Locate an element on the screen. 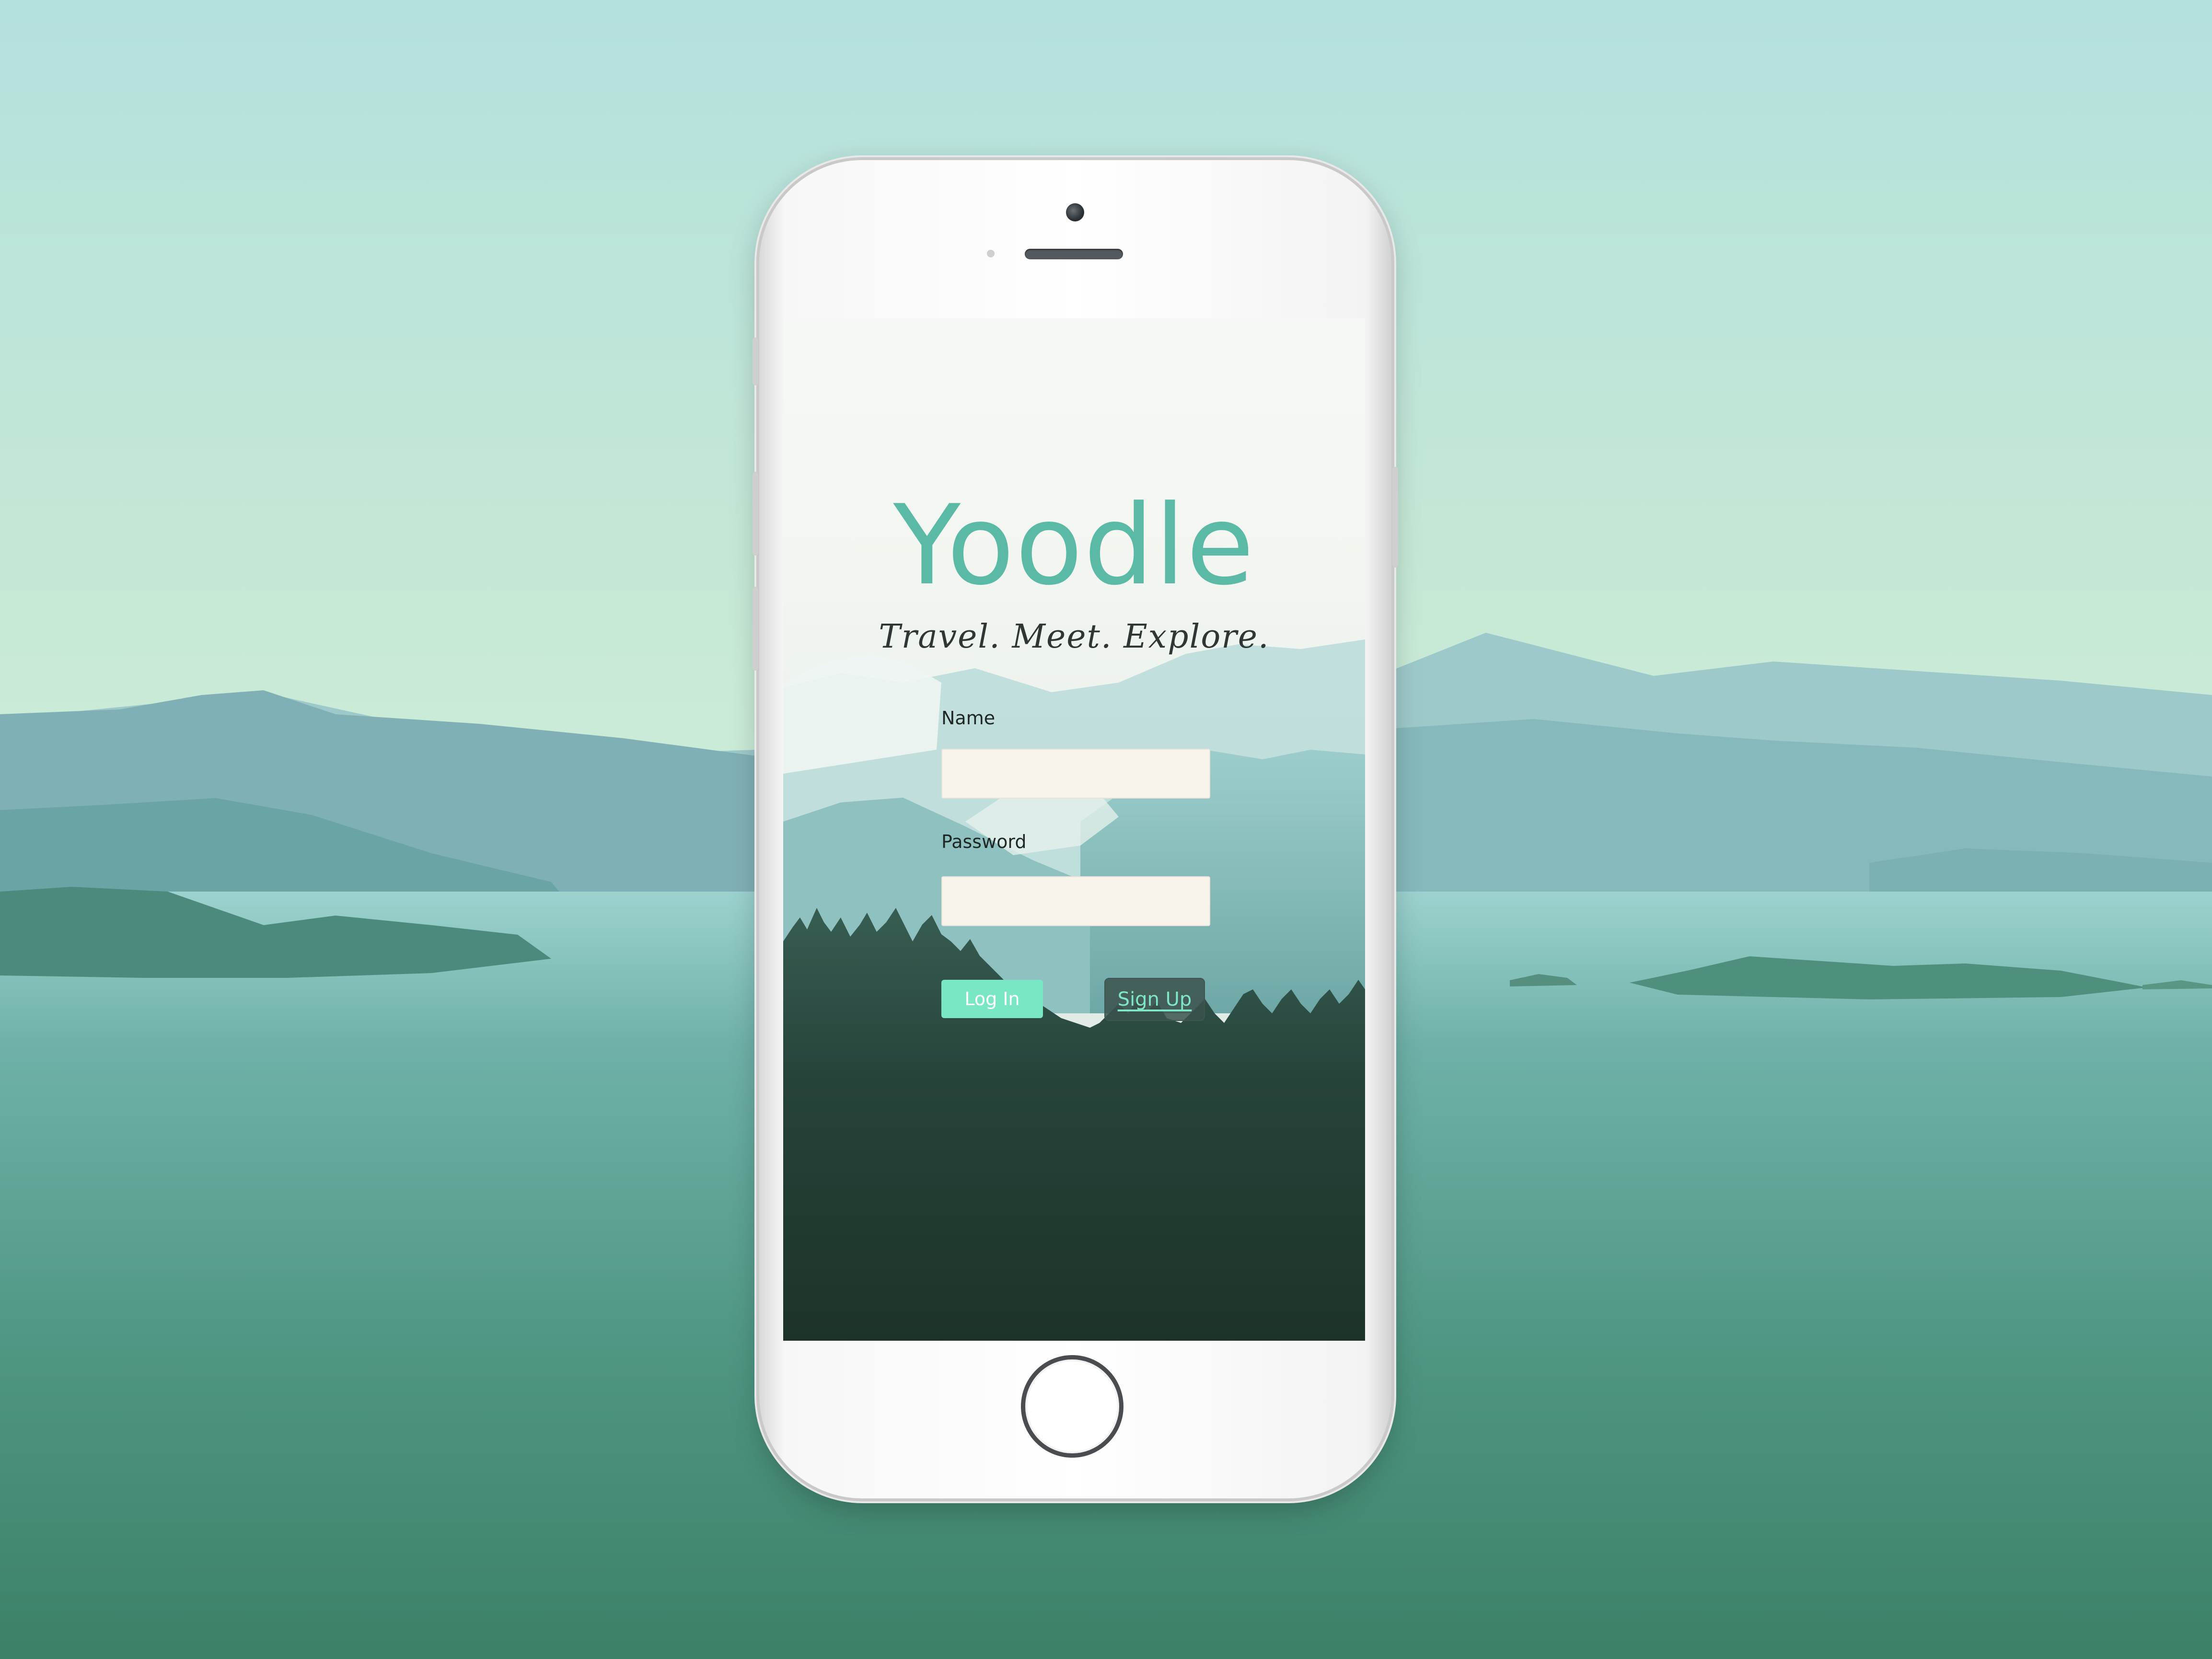 Image resolution: width=2212 pixels, height=1659 pixels. app-tagline: Travel. Meet. Explore. is located at coordinates (1074, 637).